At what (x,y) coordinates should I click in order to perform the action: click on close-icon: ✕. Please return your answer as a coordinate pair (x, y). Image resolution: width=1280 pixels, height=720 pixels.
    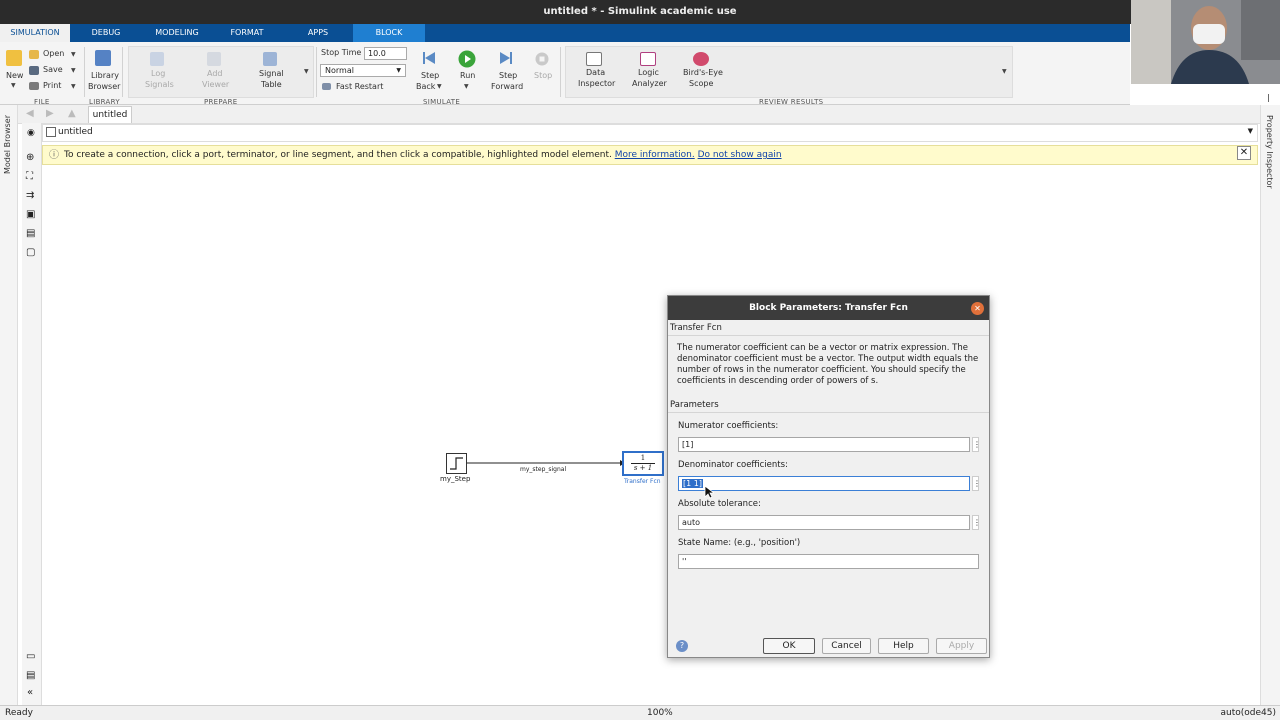
    Looking at the image, I should click on (977, 308).